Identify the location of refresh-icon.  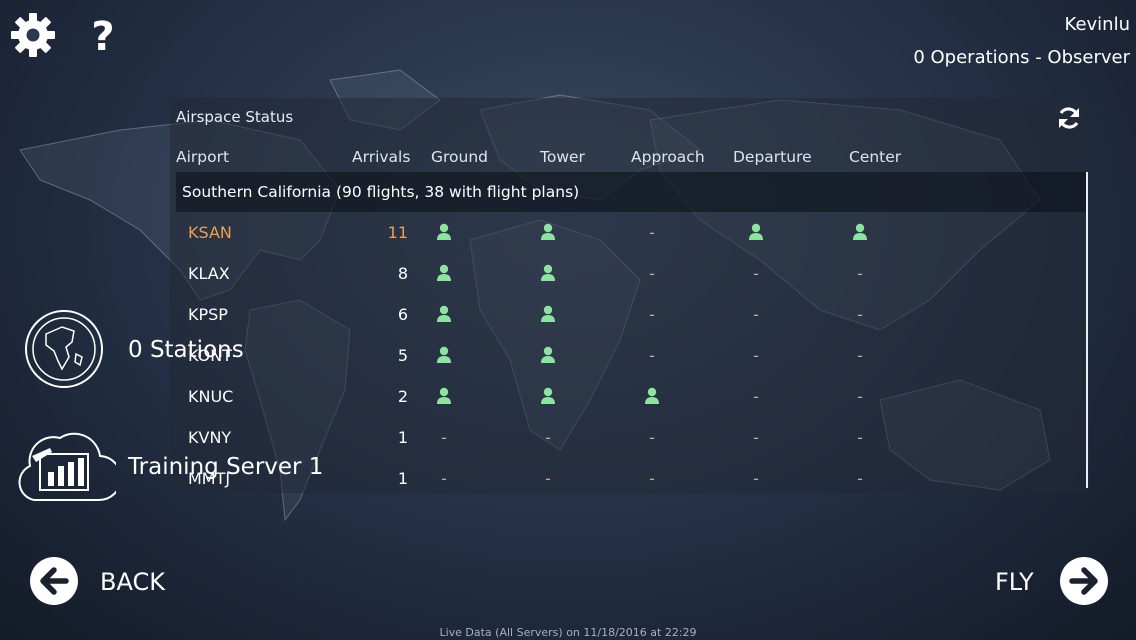
(1069, 118).